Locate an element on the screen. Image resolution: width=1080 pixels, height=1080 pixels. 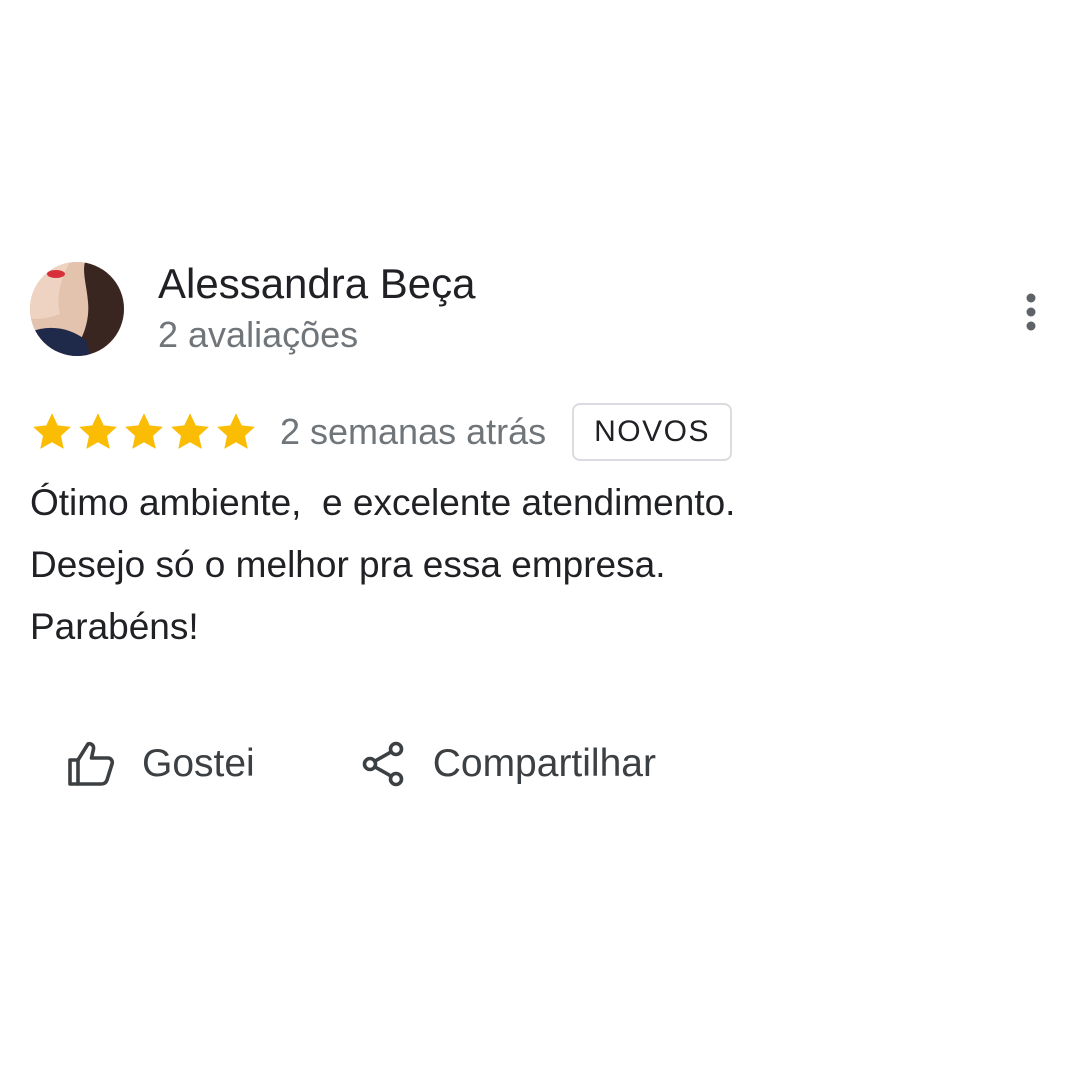
reviewer-name: Alessandra Beça is located at coordinates (317, 284).